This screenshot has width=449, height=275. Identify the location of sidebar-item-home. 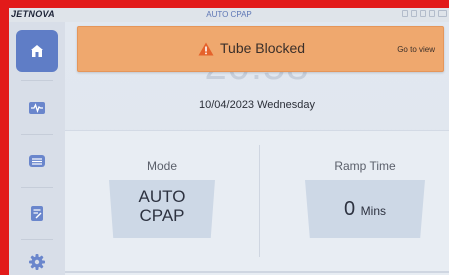
(37, 51).